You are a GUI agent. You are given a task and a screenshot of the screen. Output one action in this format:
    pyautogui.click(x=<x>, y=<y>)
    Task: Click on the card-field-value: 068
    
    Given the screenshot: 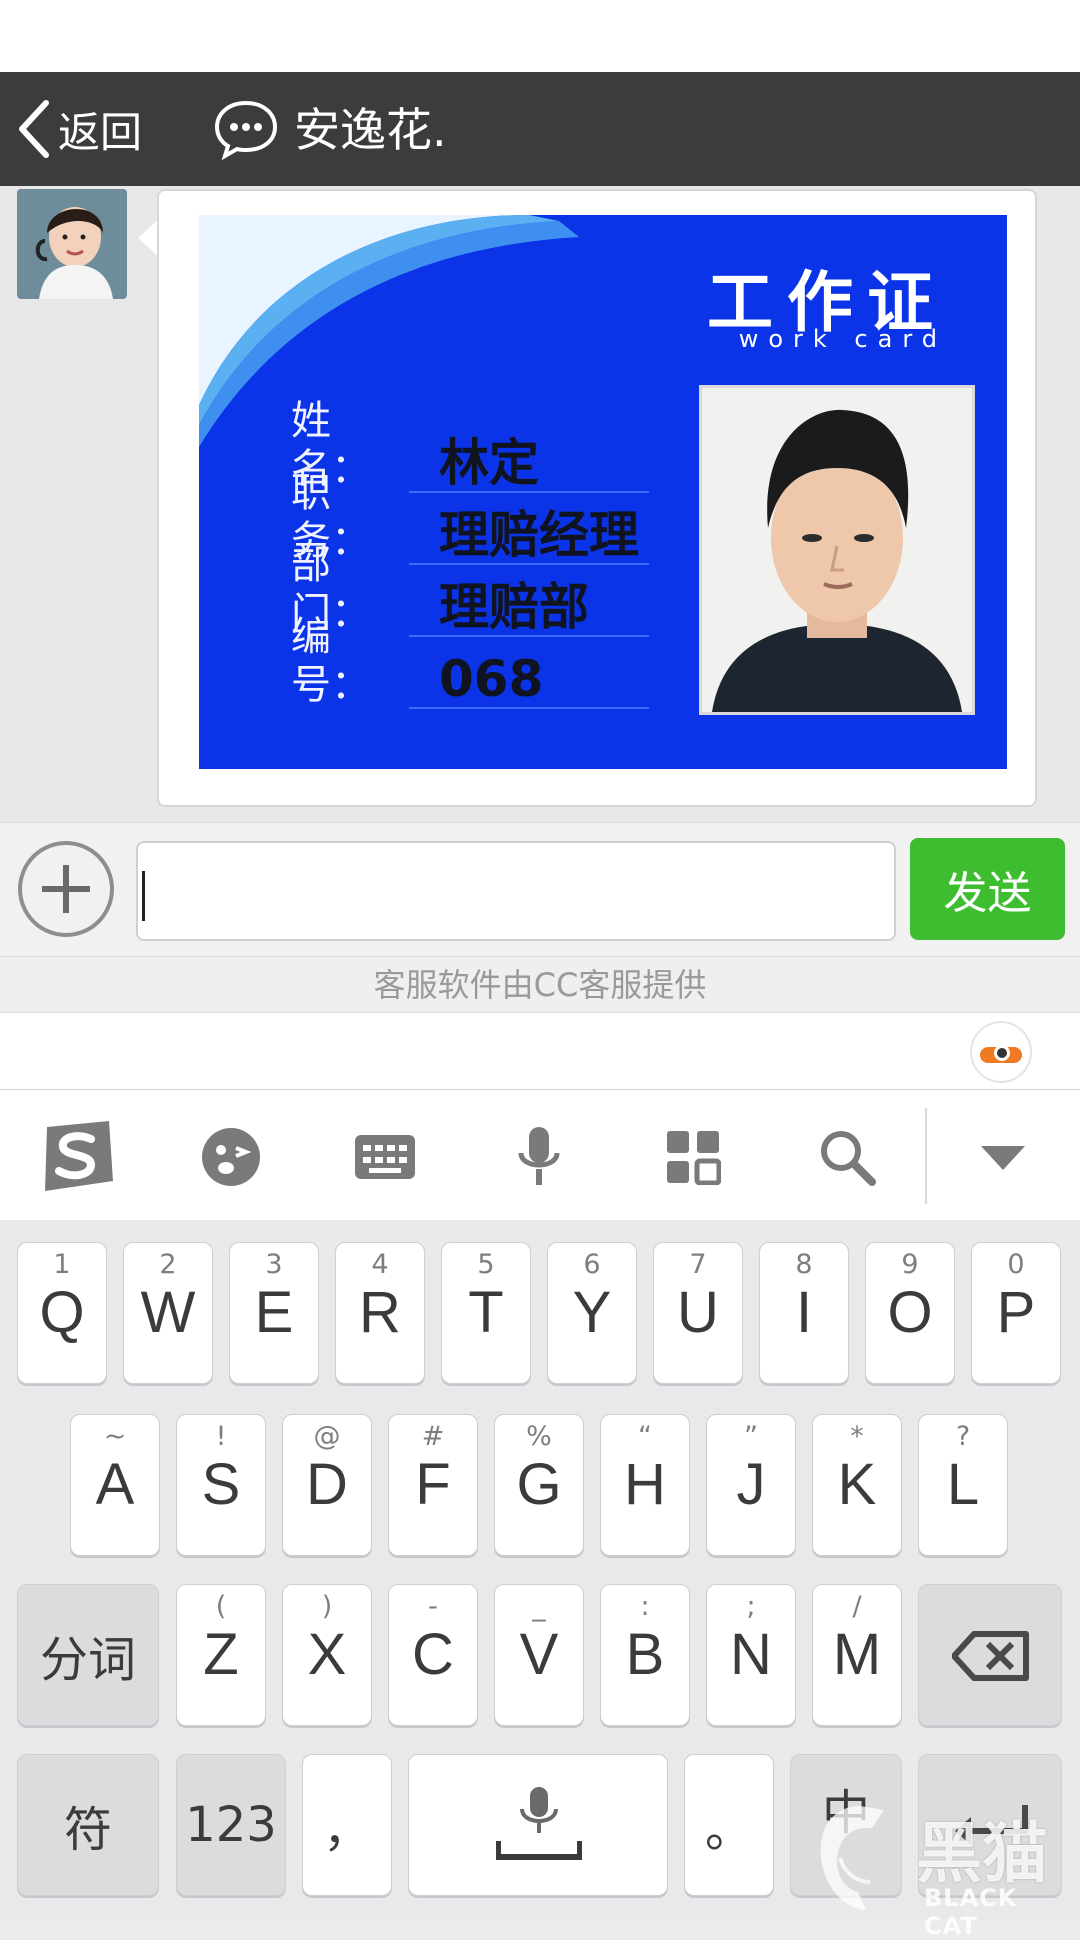 What is the action you would take?
    pyautogui.click(x=529, y=680)
    